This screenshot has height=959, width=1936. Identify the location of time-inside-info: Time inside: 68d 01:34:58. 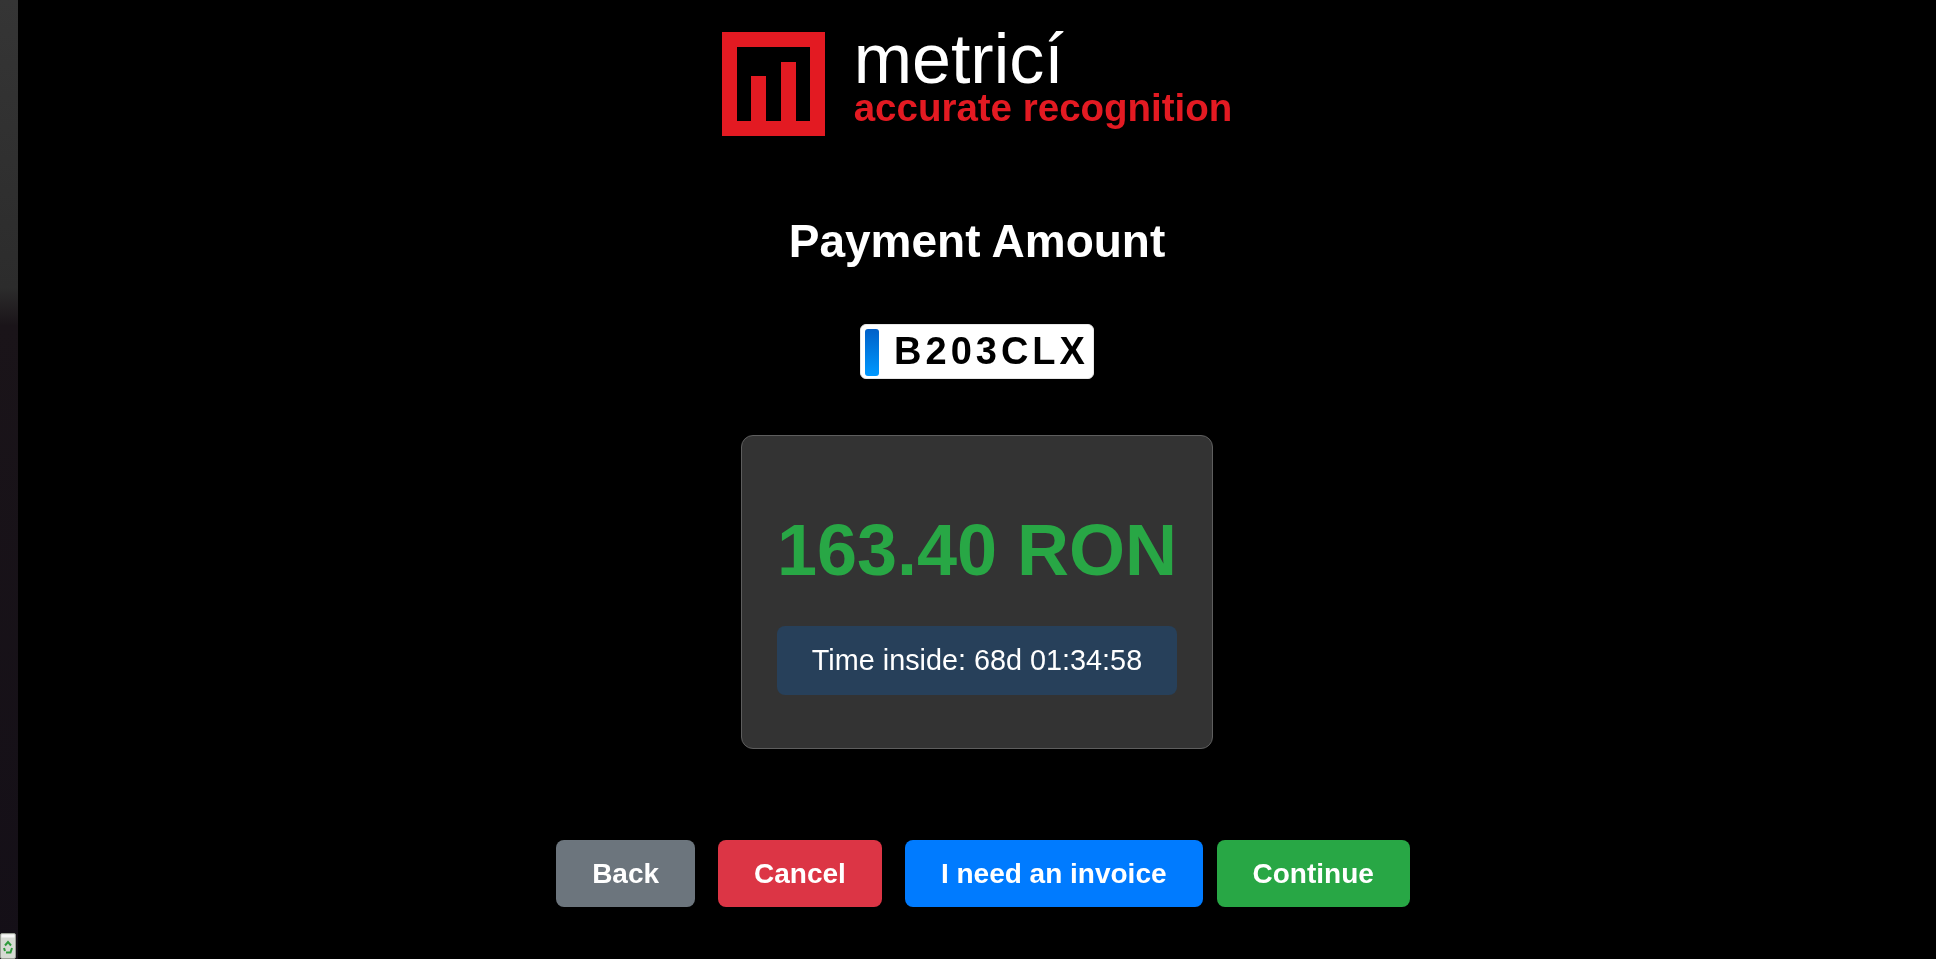
(977, 660).